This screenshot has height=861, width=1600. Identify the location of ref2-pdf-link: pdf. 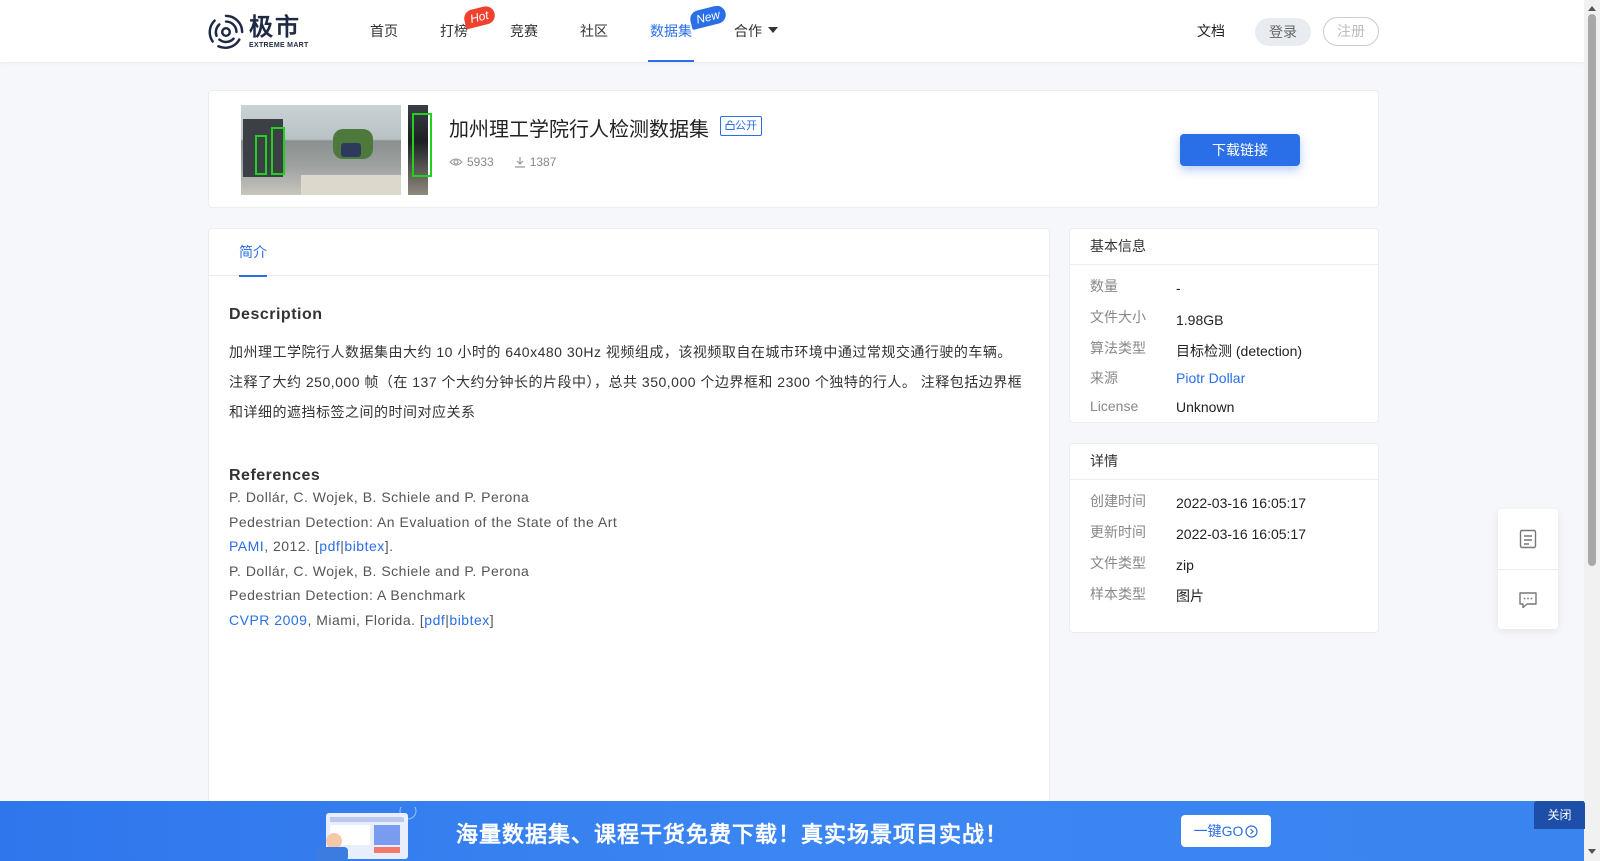
(434, 620).